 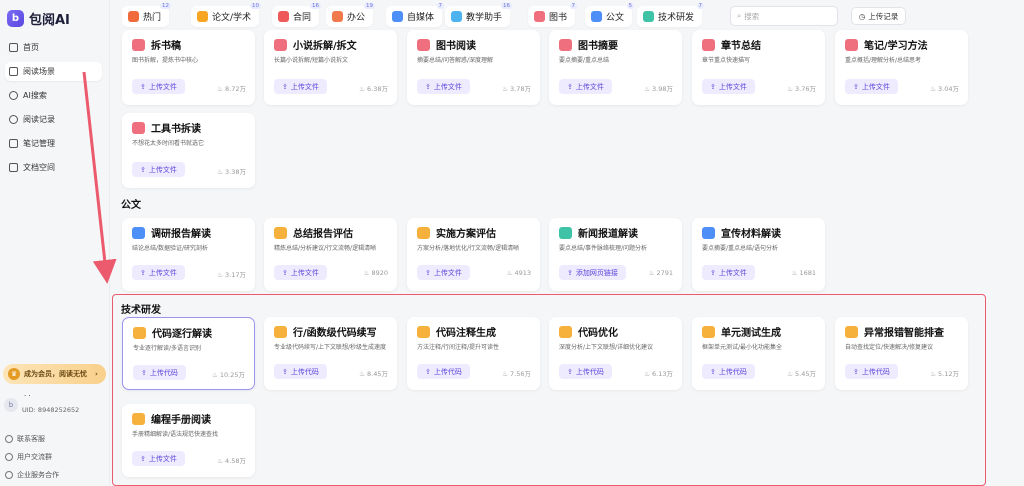 I want to click on scene-card: 拆书稿 图书拆解，提炼书中核心 ⇪ 上传文件 ♨ 8.72万, so click(x=188, y=67).